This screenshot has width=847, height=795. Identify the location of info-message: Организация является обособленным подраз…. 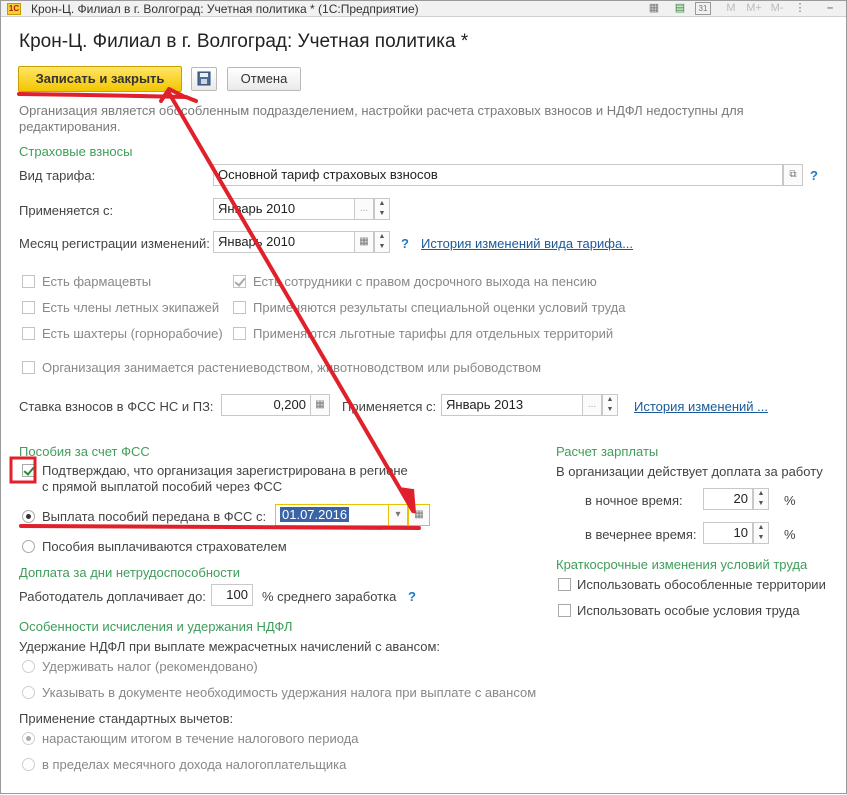
(381, 118).